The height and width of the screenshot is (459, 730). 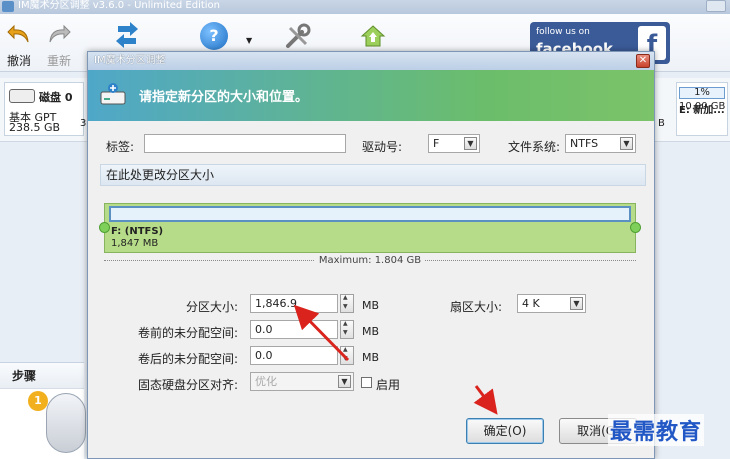 What do you see at coordinates (38, 401) in the screenshot?
I see `step-number-badge: 1` at bounding box center [38, 401].